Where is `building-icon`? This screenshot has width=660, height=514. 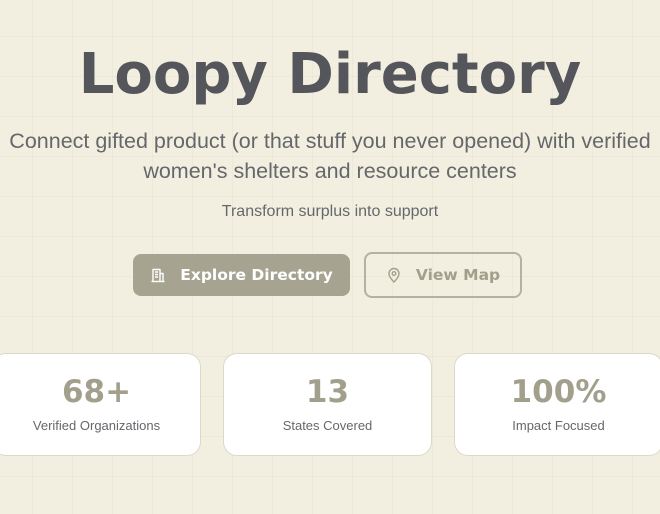 building-icon is located at coordinates (158, 275).